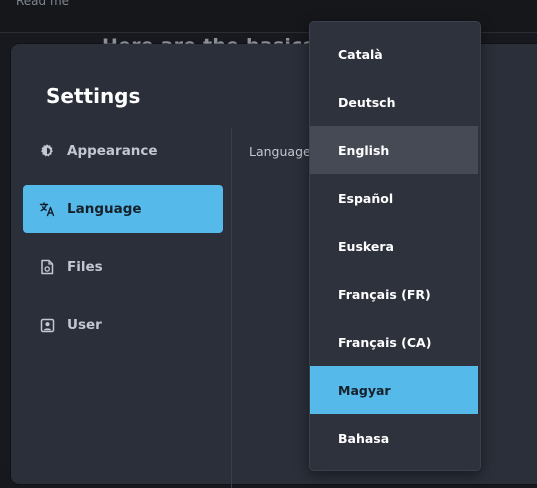  I want to click on sidebar-item-user: User, so click(123, 325).